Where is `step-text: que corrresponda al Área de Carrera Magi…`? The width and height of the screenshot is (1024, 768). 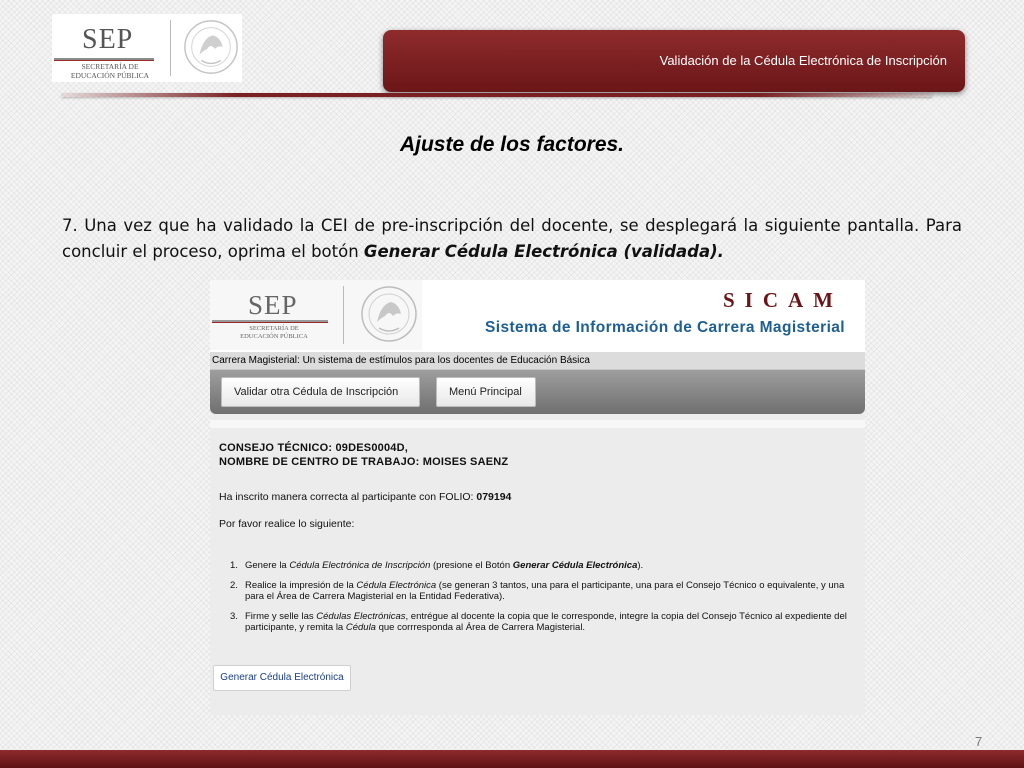 step-text: que corrresponda al Área de Carrera Magi… is located at coordinates (480, 627).